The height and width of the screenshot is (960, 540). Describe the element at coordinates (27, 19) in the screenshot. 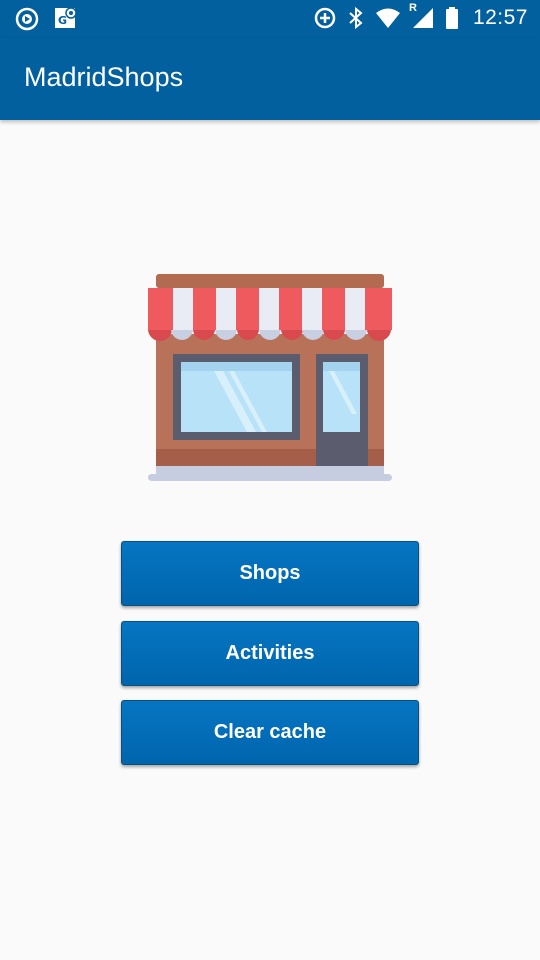

I see `sync-icon` at that location.